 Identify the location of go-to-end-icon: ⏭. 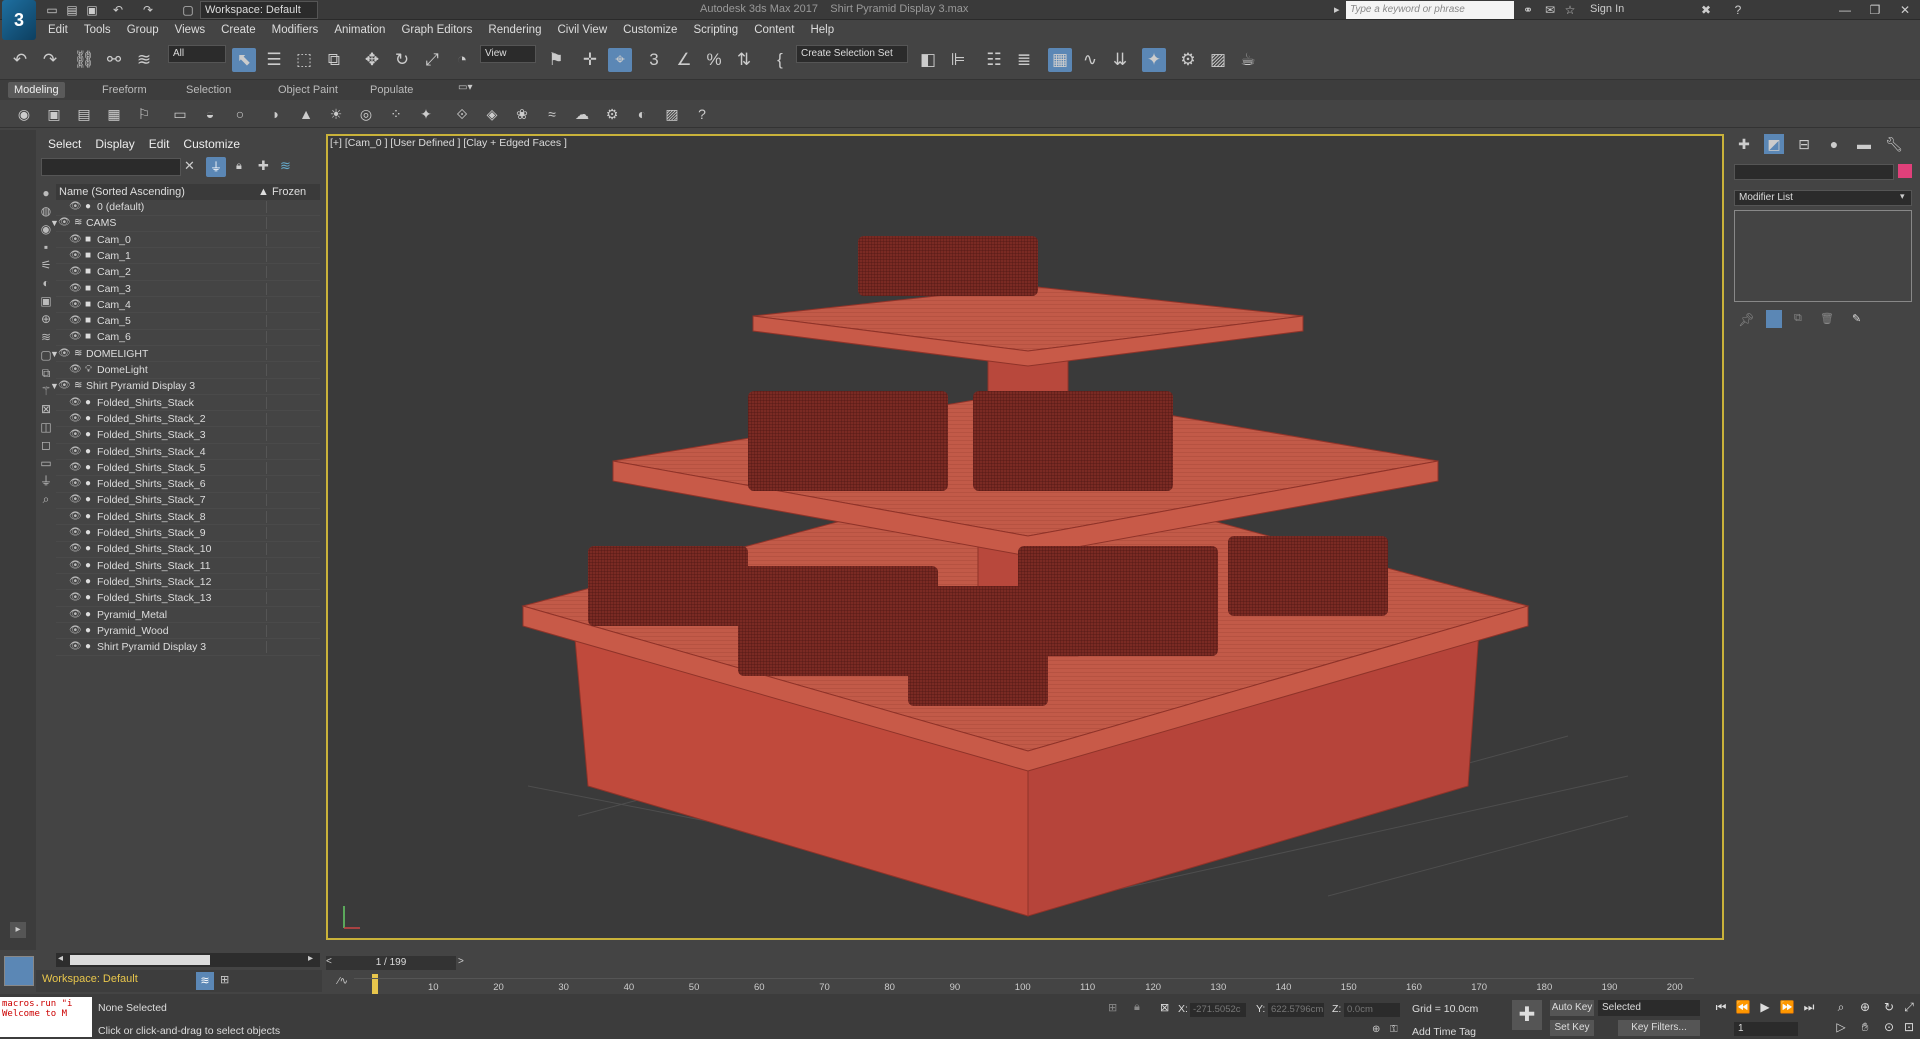
(1809, 1007).